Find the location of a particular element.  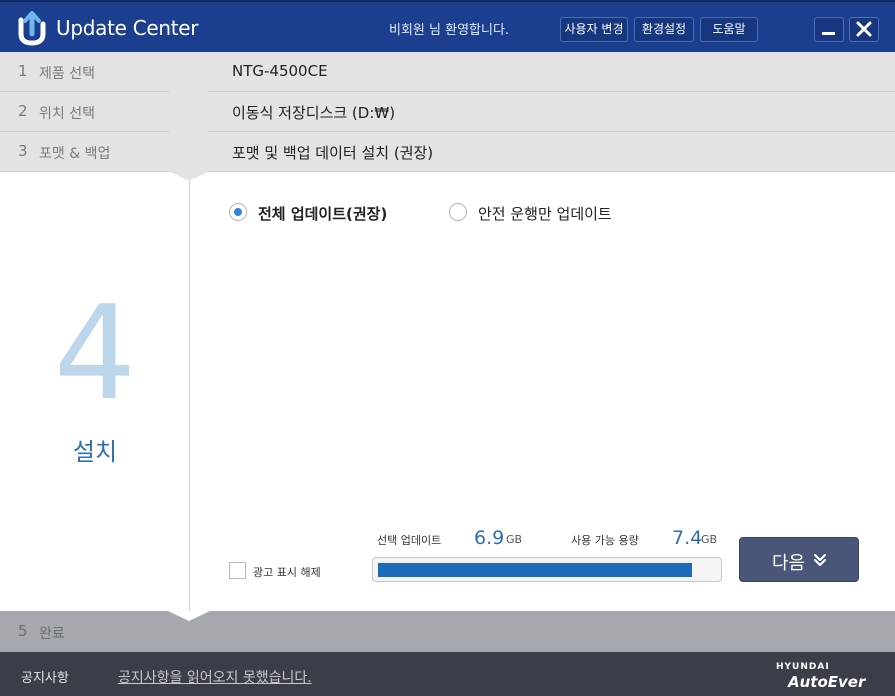

settings-button: 환경설정 is located at coordinates (664, 29).